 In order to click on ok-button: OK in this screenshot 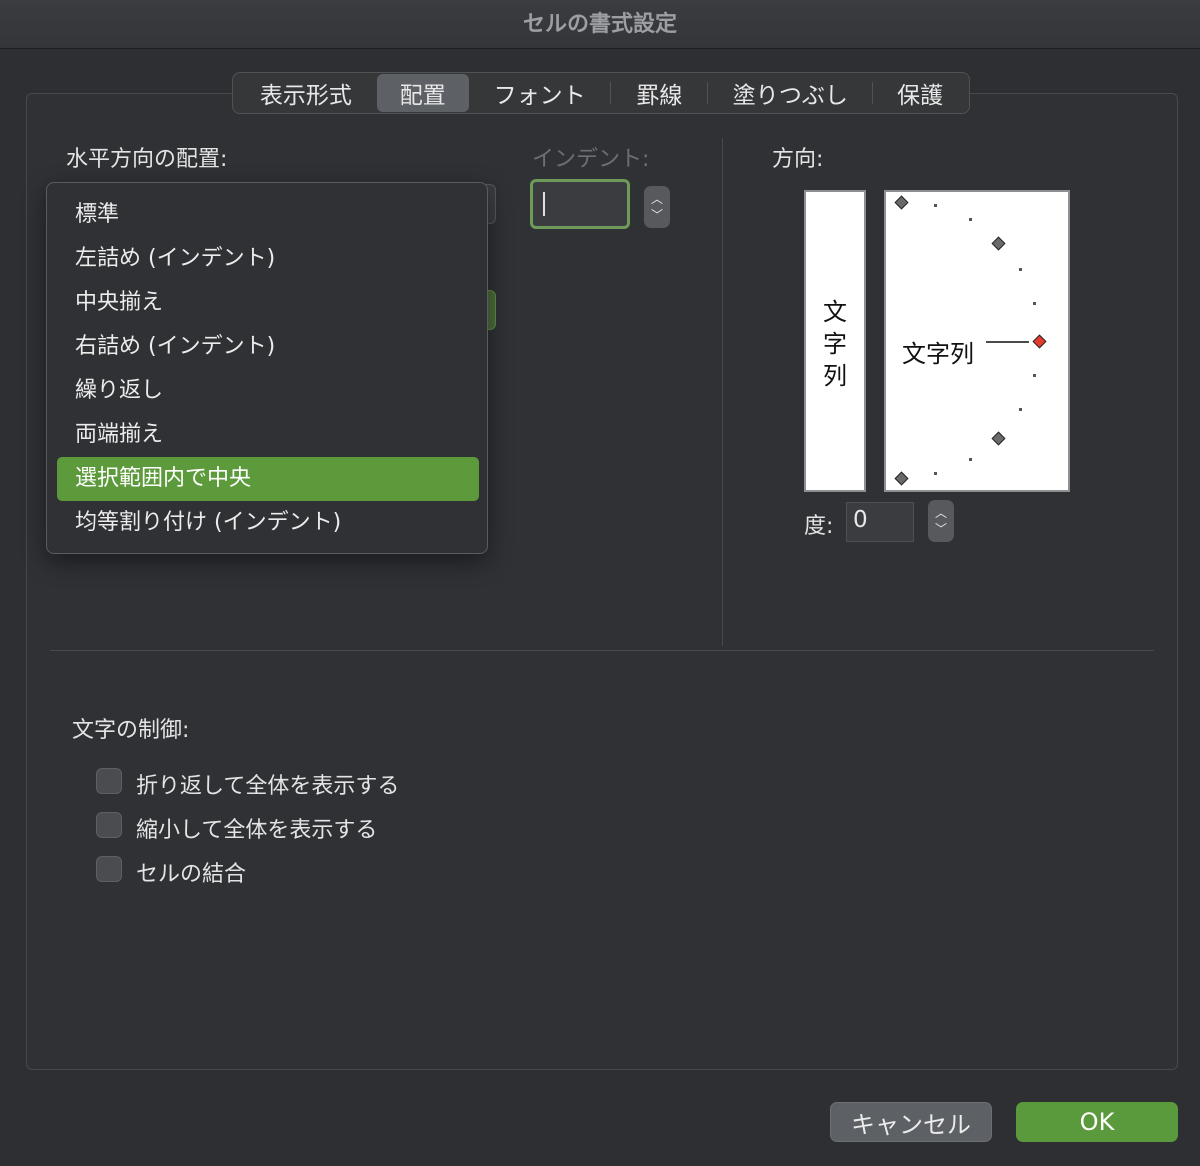, I will do `click(1097, 1122)`.